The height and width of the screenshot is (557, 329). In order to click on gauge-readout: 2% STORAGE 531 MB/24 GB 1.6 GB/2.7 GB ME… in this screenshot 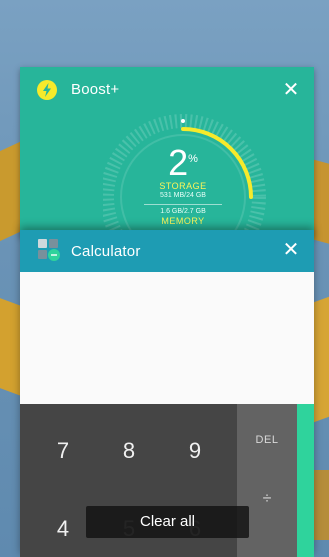, I will do `click(183, 185)`.